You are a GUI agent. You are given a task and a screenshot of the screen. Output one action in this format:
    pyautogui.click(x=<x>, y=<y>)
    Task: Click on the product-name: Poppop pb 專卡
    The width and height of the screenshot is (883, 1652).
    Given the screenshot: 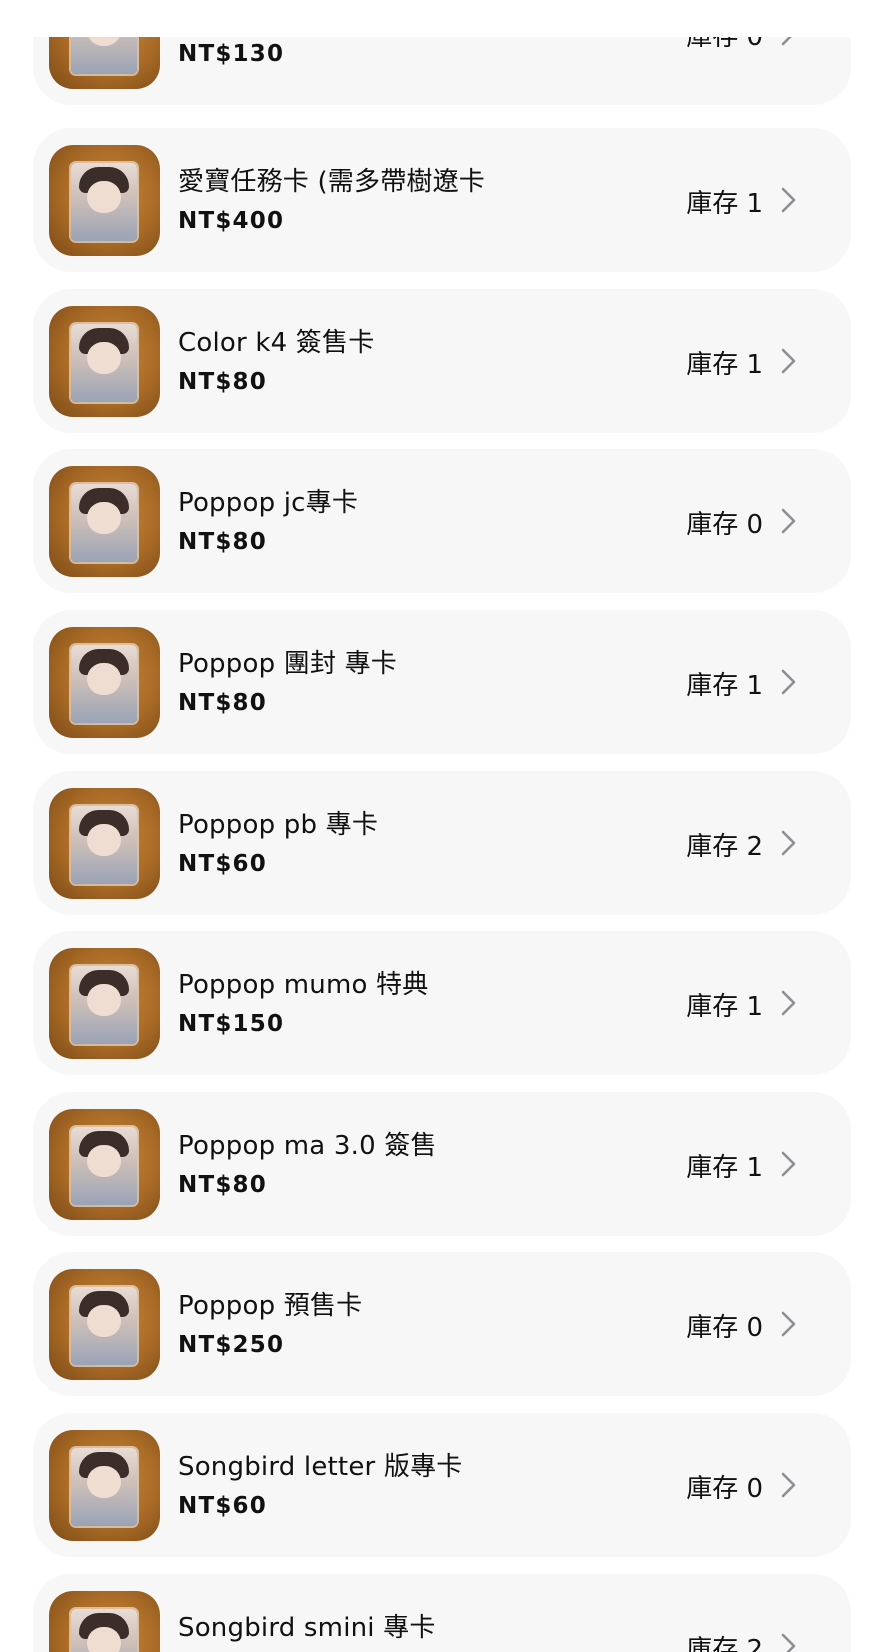 What is the action you would take?
    pyautogui.click(x=278, y=825)
    